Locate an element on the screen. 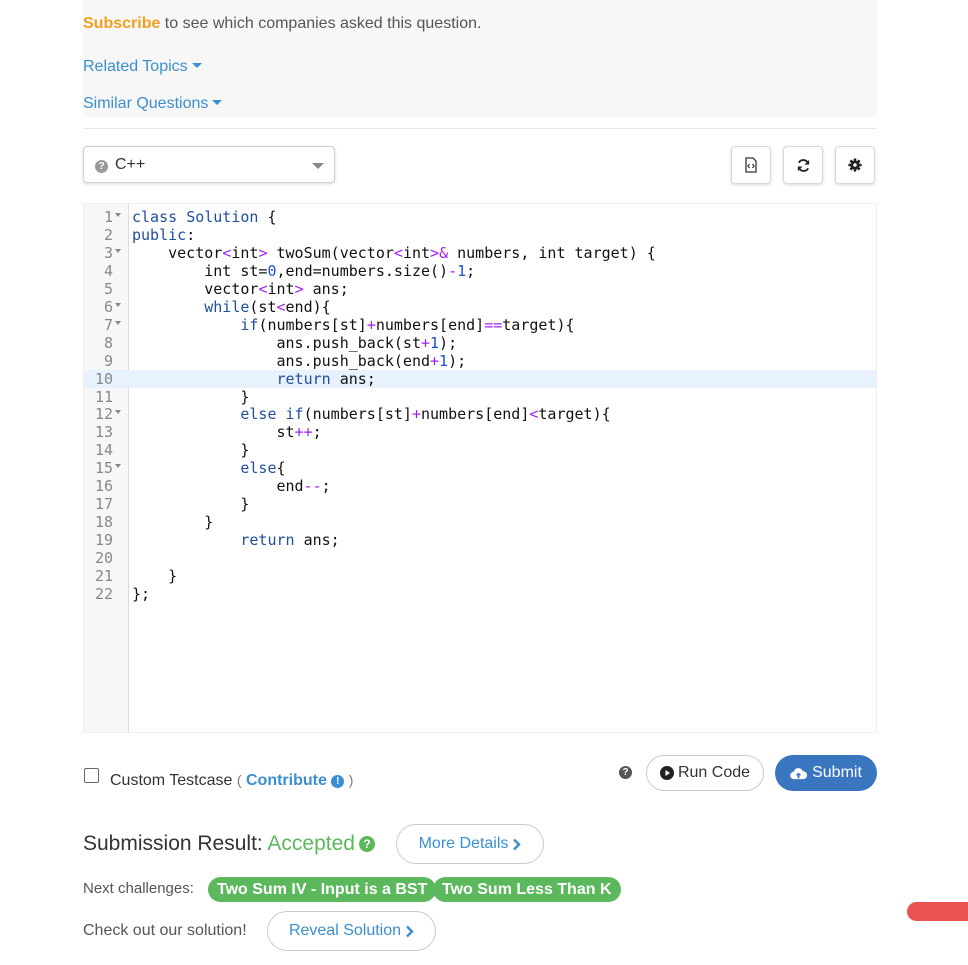  line-number: 2 is located at coordinates (108, 234).